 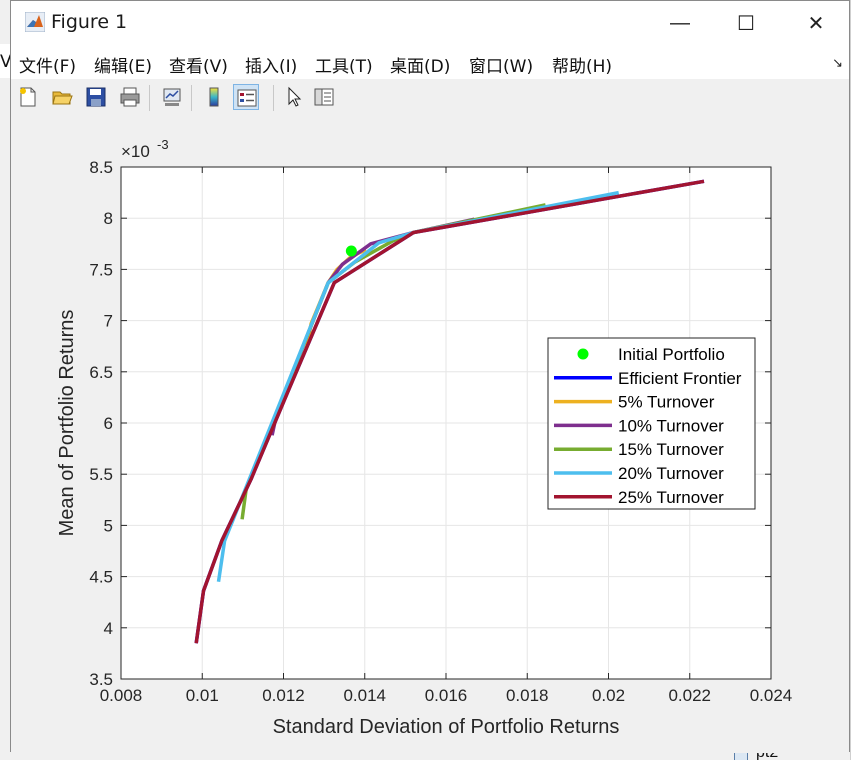 What do you see at coordinates (837, 63) in the screenshot?
I see `dock-arrow-icon: ↘` at bounding box center [837, 63].